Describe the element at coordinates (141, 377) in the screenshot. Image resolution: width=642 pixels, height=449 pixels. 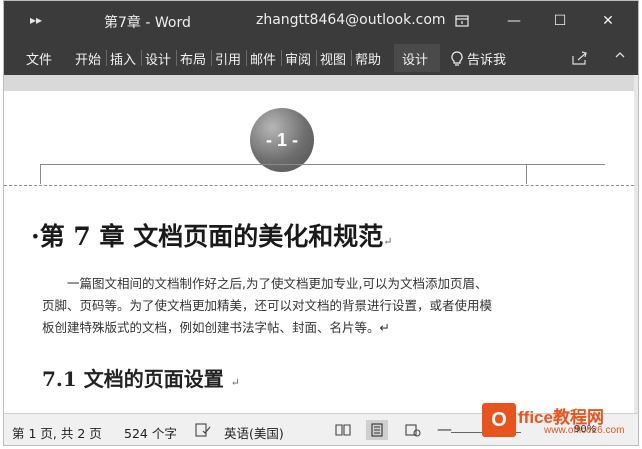
I see `section-title: 7.1 文档的页面设置 ↵` at that location.